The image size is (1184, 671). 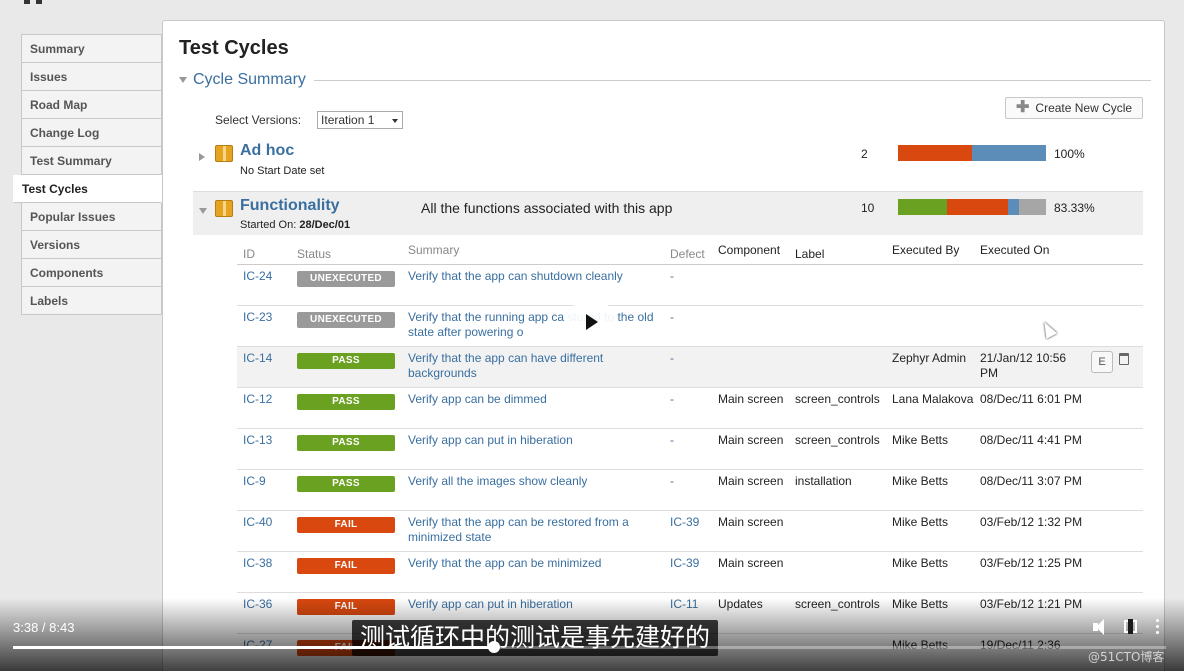 What do you see at coordinates (183, 80) in the screenshot?
I see `collapse-caret-icon` at bounding box center [183, 80].